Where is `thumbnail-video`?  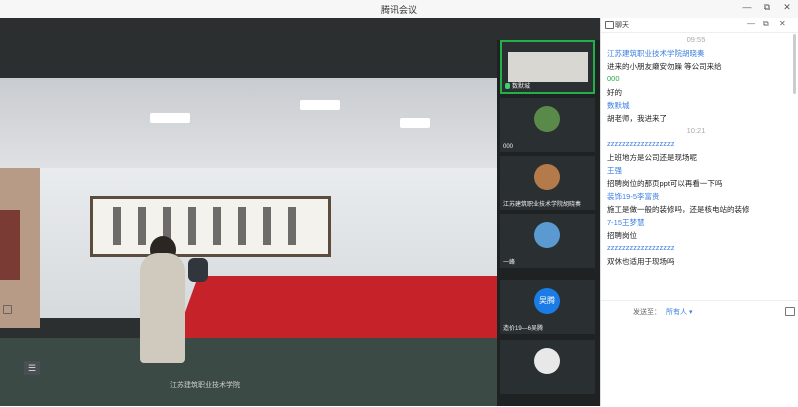
thumbnail-video is located at coordinates (548, 67).